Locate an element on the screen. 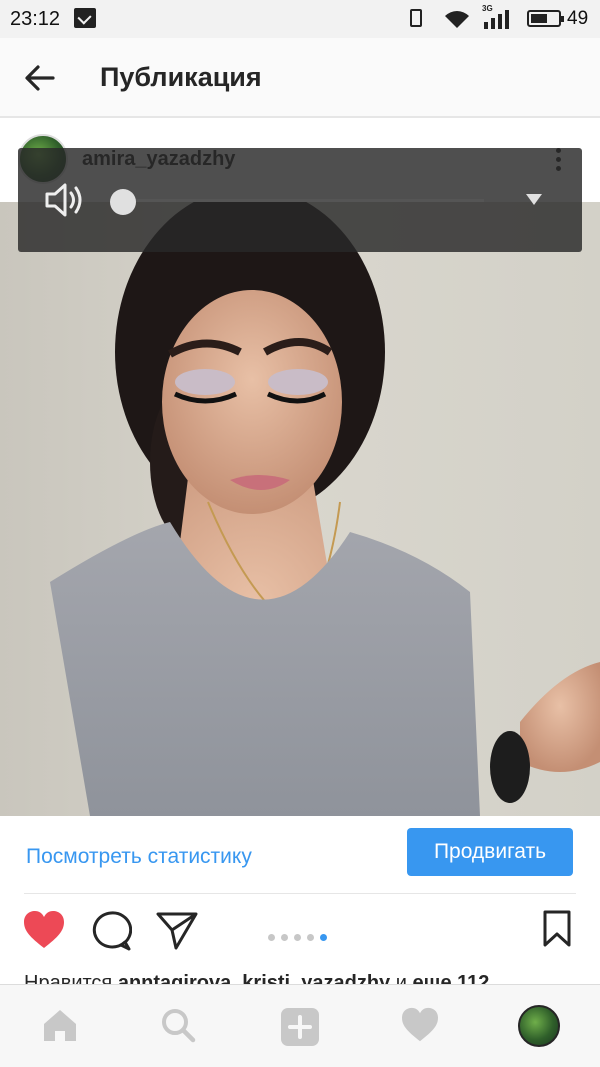 This screenshot has height=1067, width=600. promote-button: Продвигать is located at coordinates (490, 852).